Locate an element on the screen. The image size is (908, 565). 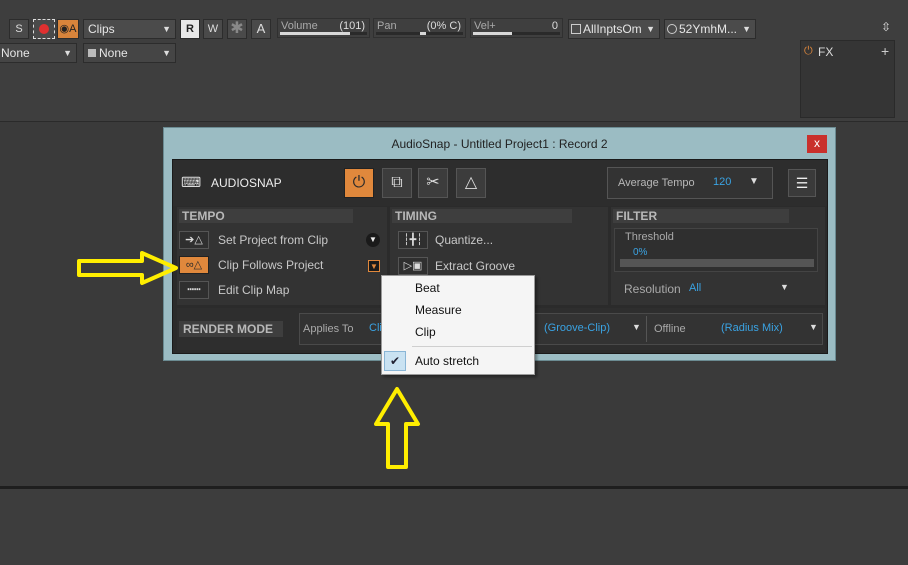
clip-icon: ⧉ is located at coordinates (397, 182).